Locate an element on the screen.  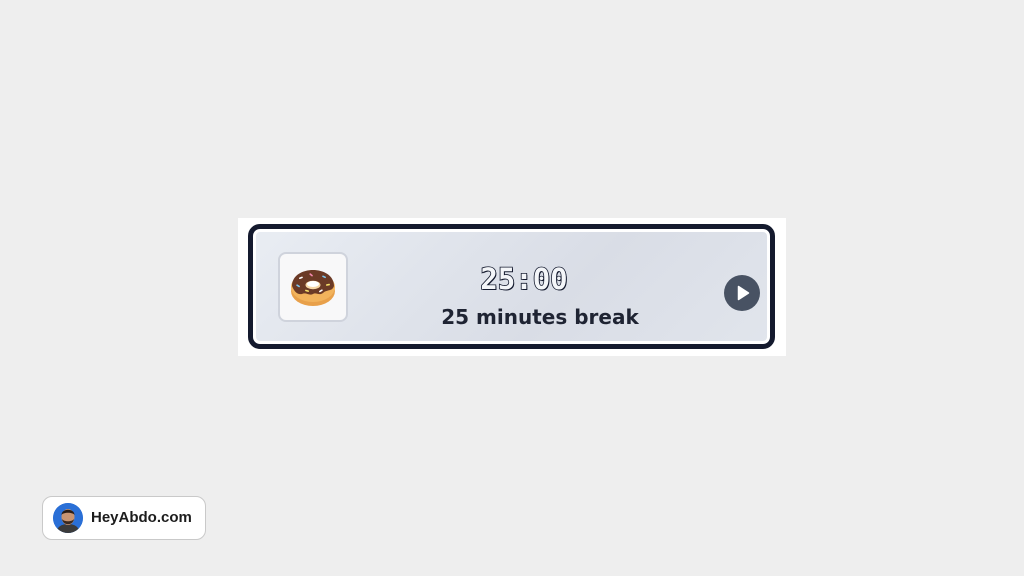
play-button is located at coordinates (742, 293).